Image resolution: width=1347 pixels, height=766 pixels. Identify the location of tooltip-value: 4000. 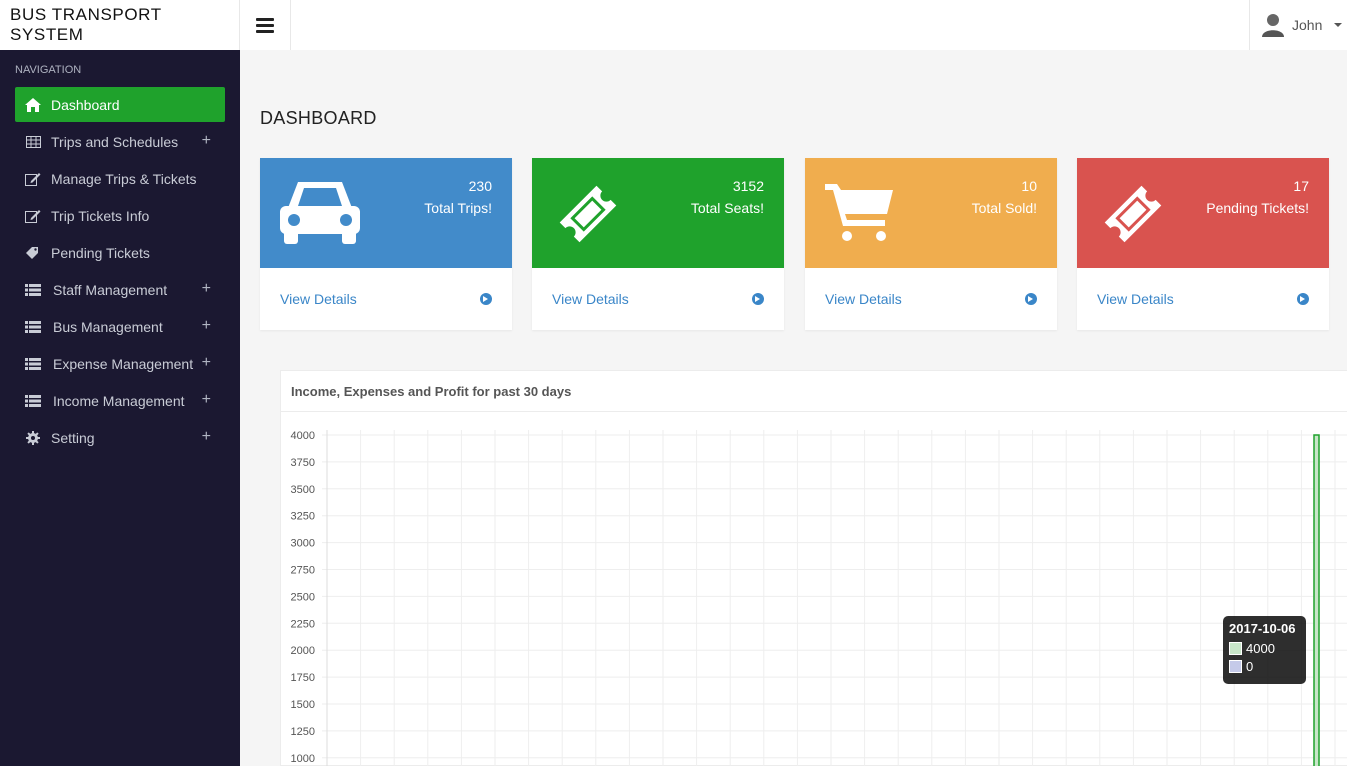
(1260, 648).